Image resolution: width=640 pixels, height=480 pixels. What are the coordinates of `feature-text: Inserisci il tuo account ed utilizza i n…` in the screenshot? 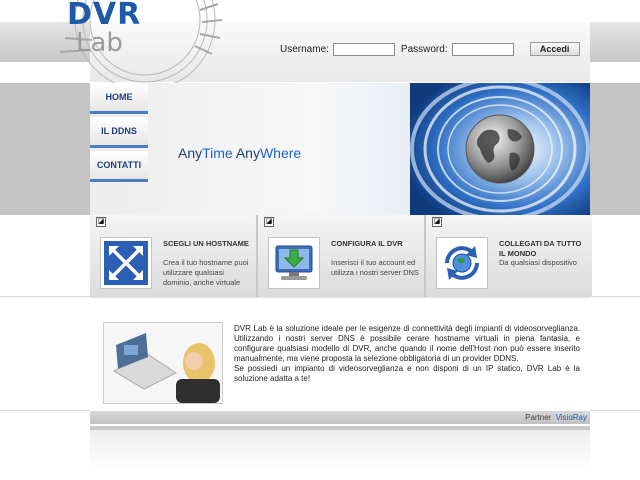 It's located at (375, 267).